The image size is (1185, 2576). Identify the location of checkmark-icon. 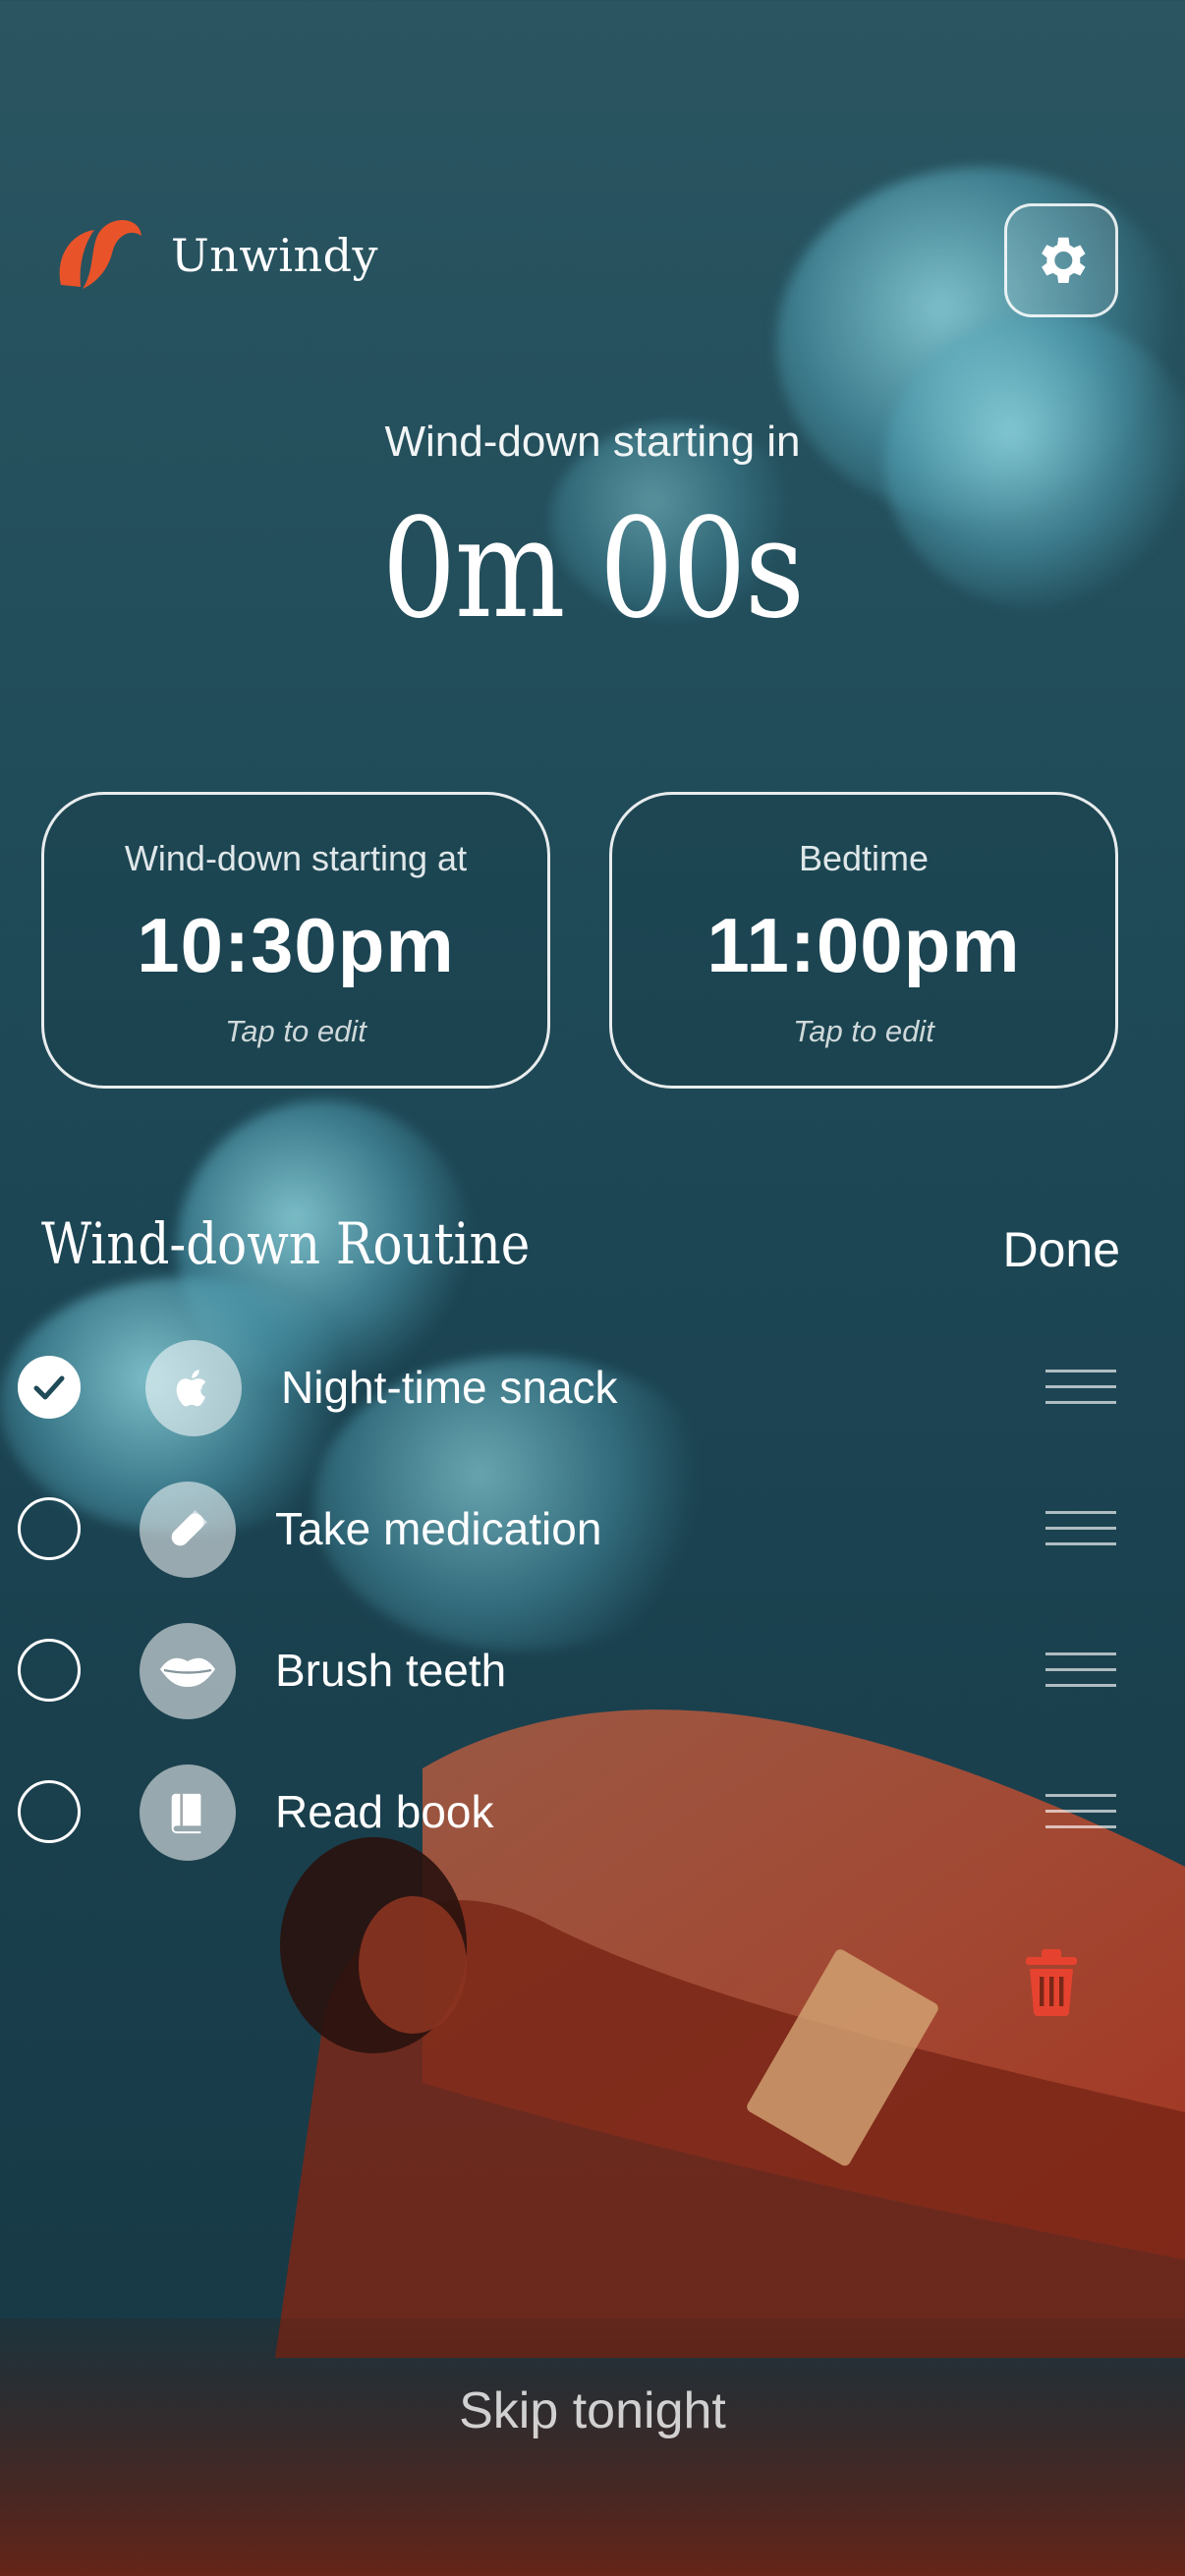
(49, 1387).